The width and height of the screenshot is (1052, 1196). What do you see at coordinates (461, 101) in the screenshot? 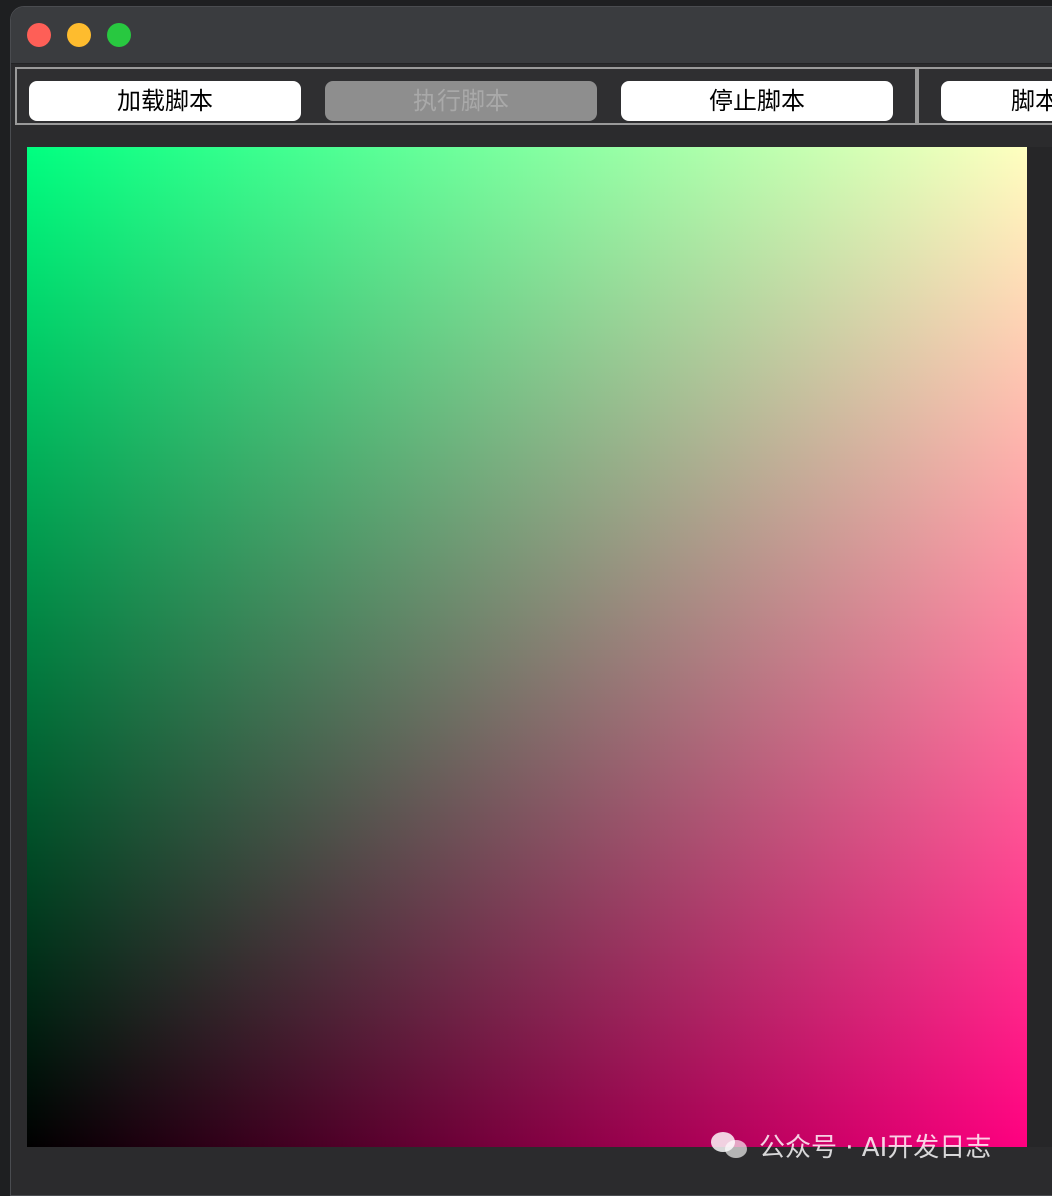
I see `execute-script-button: 执行脚本` at bounding box center [461, 101].